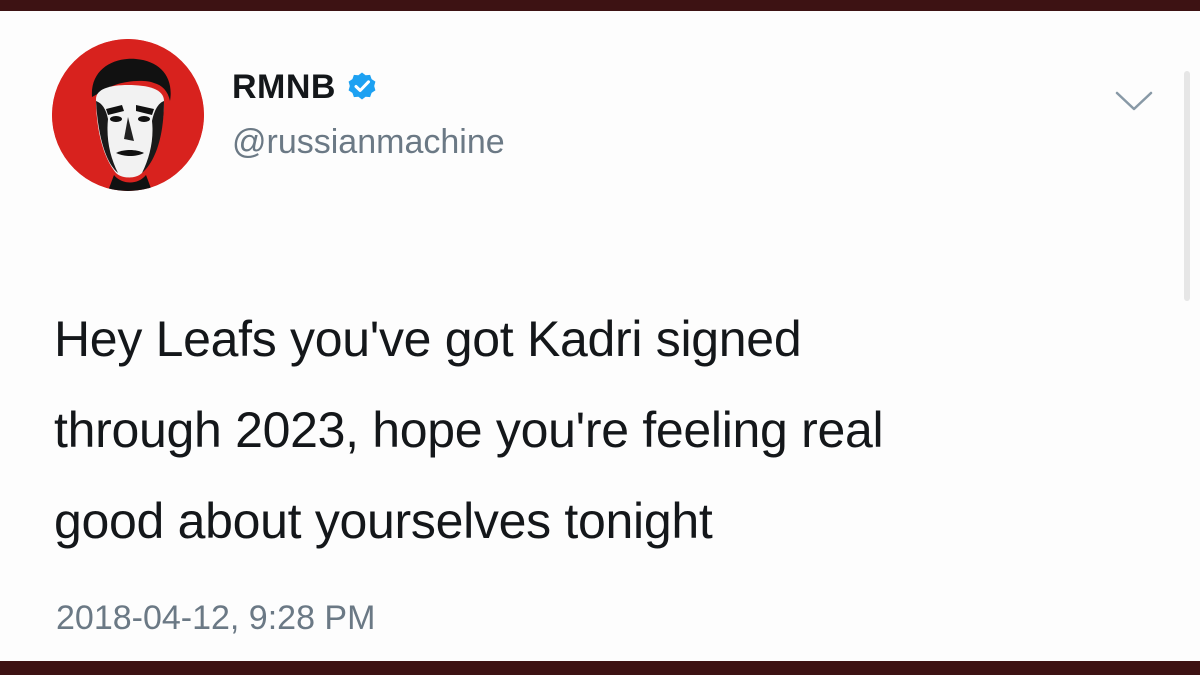 This screenshot has height=675, width=1200. What do you see at coordinates (428, 339) in the screenshot?
I see `tweet-text-line: Hey Leafs you've got Kadri signed` at bounding box center [428, 339].